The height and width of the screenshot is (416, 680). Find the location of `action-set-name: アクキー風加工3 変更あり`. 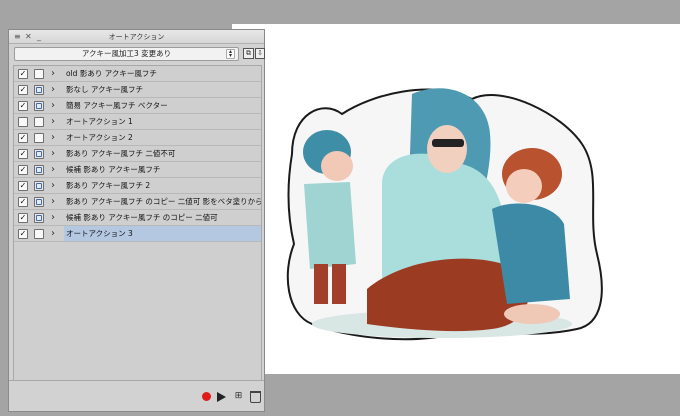

action-set-name: アクキー風加工3 変更あり is located at coordinates (126, 53).